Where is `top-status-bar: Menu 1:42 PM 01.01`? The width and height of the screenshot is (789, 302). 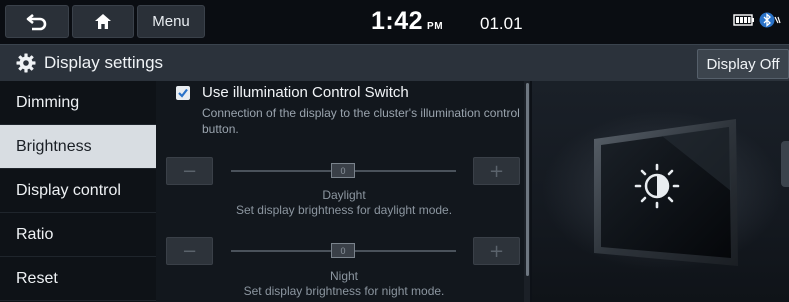 top-status-bar: Menu 1:42 PM 01.01 is located at coordinates (394, 22).